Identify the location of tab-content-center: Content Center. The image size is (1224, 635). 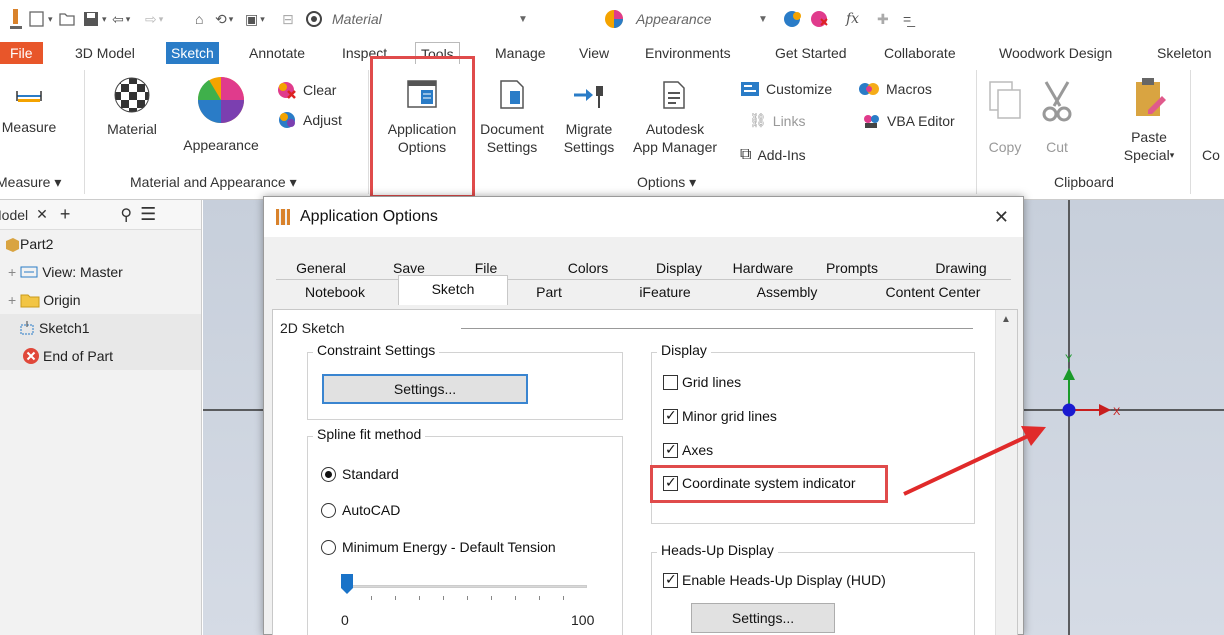
(933, 292).